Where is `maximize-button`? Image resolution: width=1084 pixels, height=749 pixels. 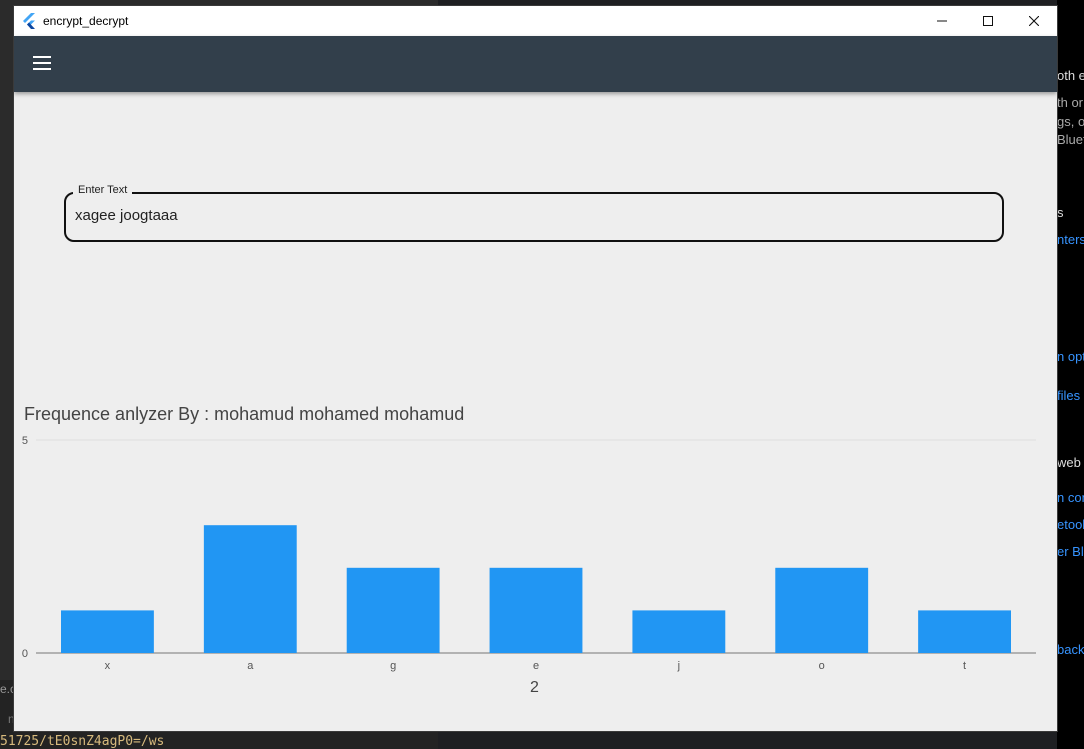 maximize-button is located at coordinates (988, 21).